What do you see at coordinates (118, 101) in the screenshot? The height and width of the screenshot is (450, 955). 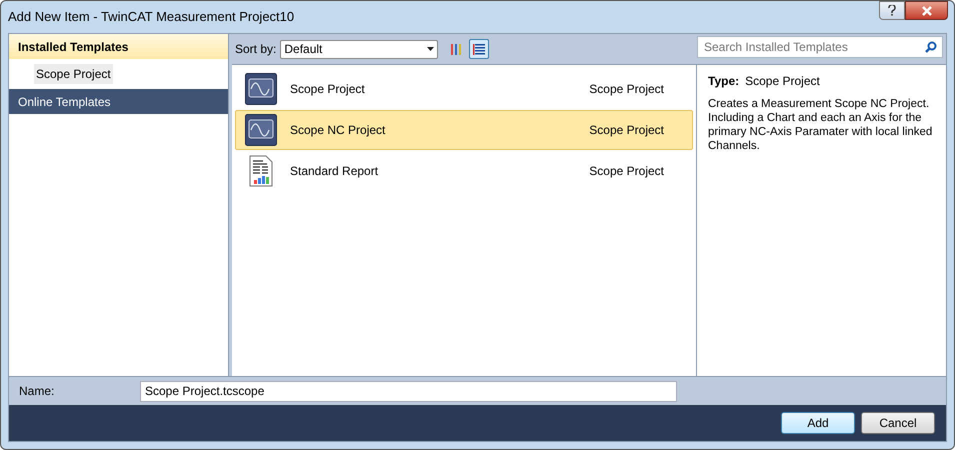 I see `category-header: Online Templates` at bounding box center [118, 101].